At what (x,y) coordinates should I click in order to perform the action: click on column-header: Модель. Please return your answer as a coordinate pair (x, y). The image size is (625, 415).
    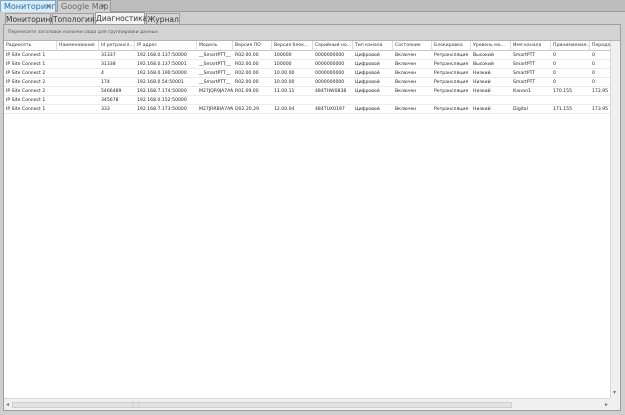
    Looking at the image, I should click on (215, 46).